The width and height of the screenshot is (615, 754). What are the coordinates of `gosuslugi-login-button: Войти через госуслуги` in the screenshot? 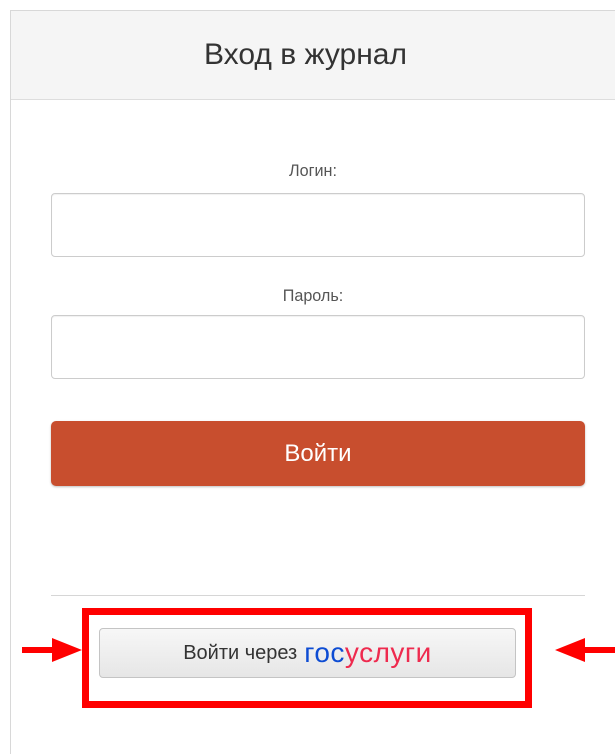 It's located at (307, 653).